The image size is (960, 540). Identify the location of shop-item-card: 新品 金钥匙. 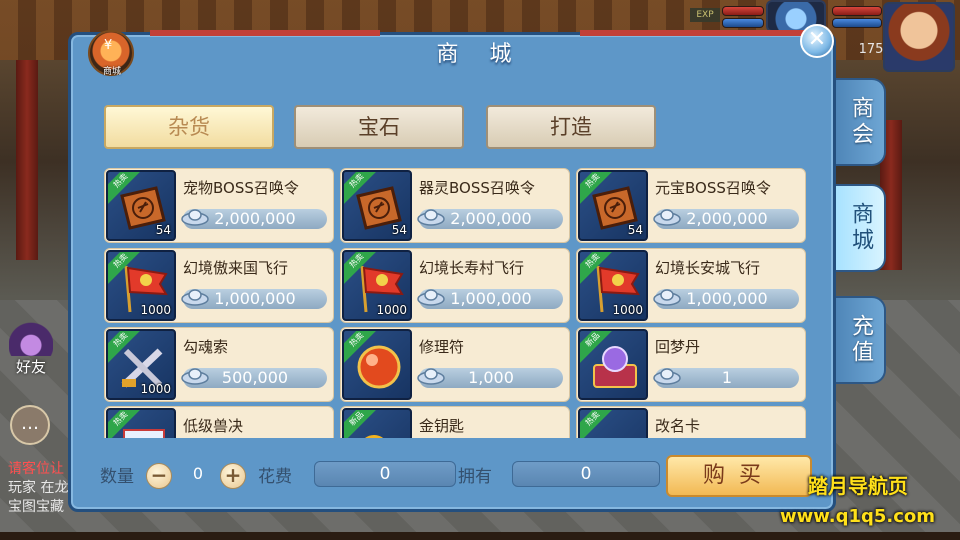
(455, 422).